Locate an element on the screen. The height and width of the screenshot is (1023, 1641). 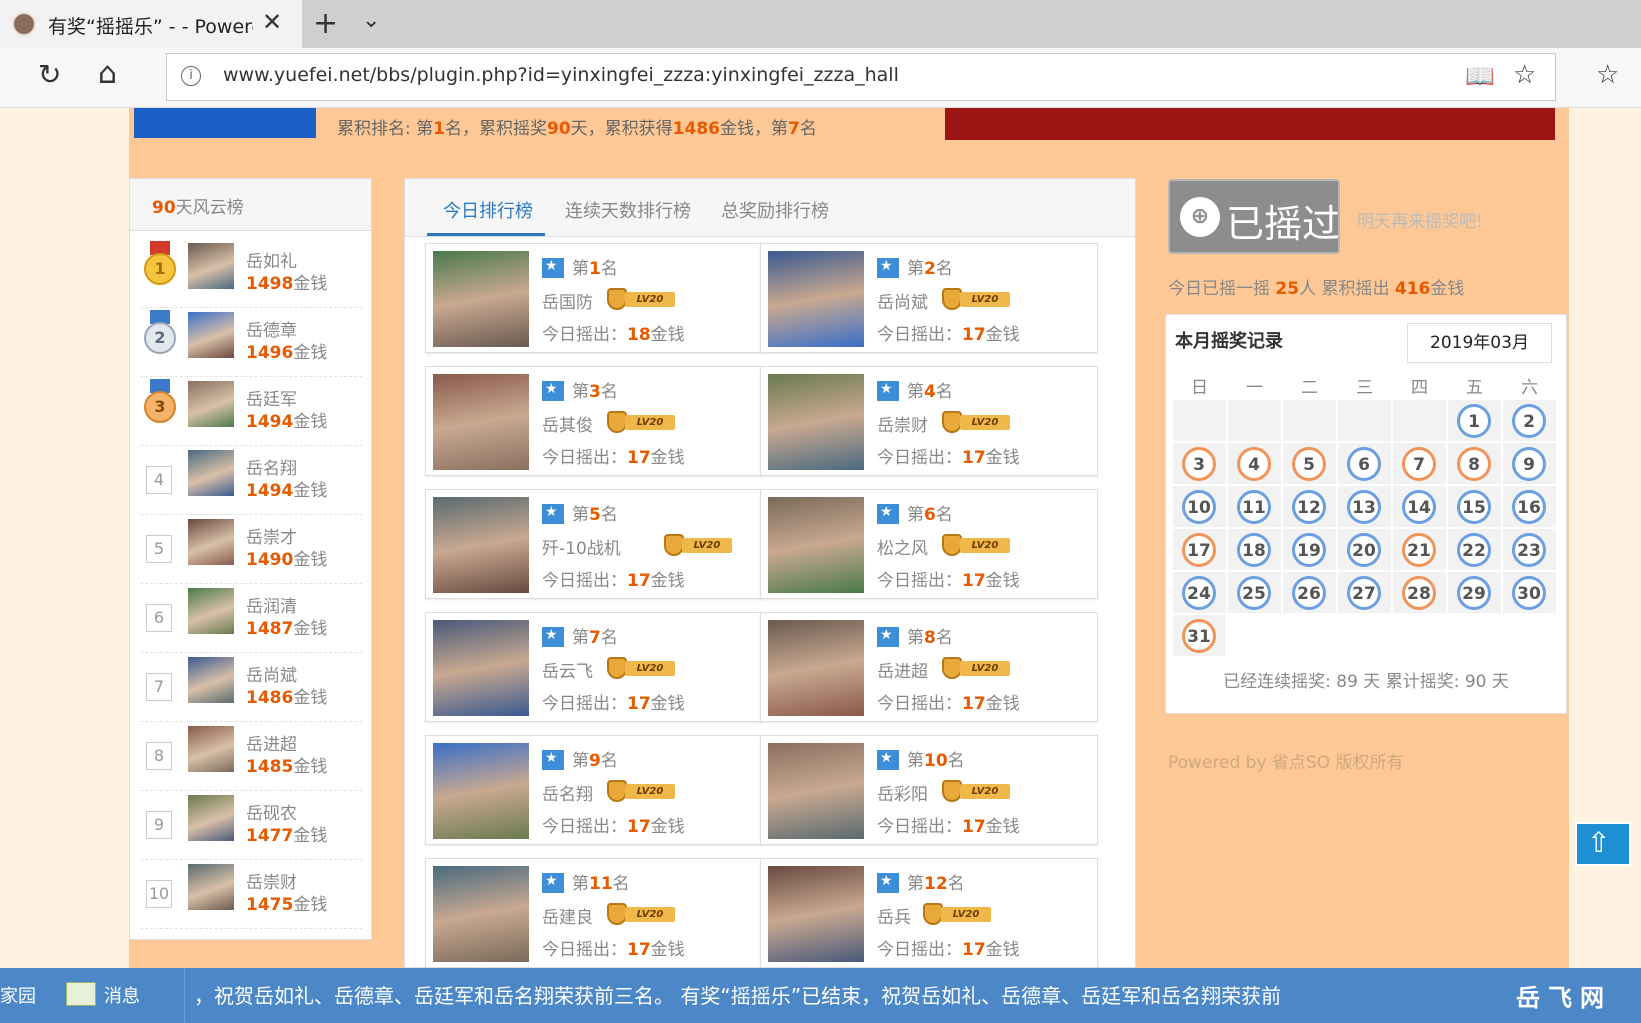
member-name: 岳兵 is located at coordinates (894, 915).